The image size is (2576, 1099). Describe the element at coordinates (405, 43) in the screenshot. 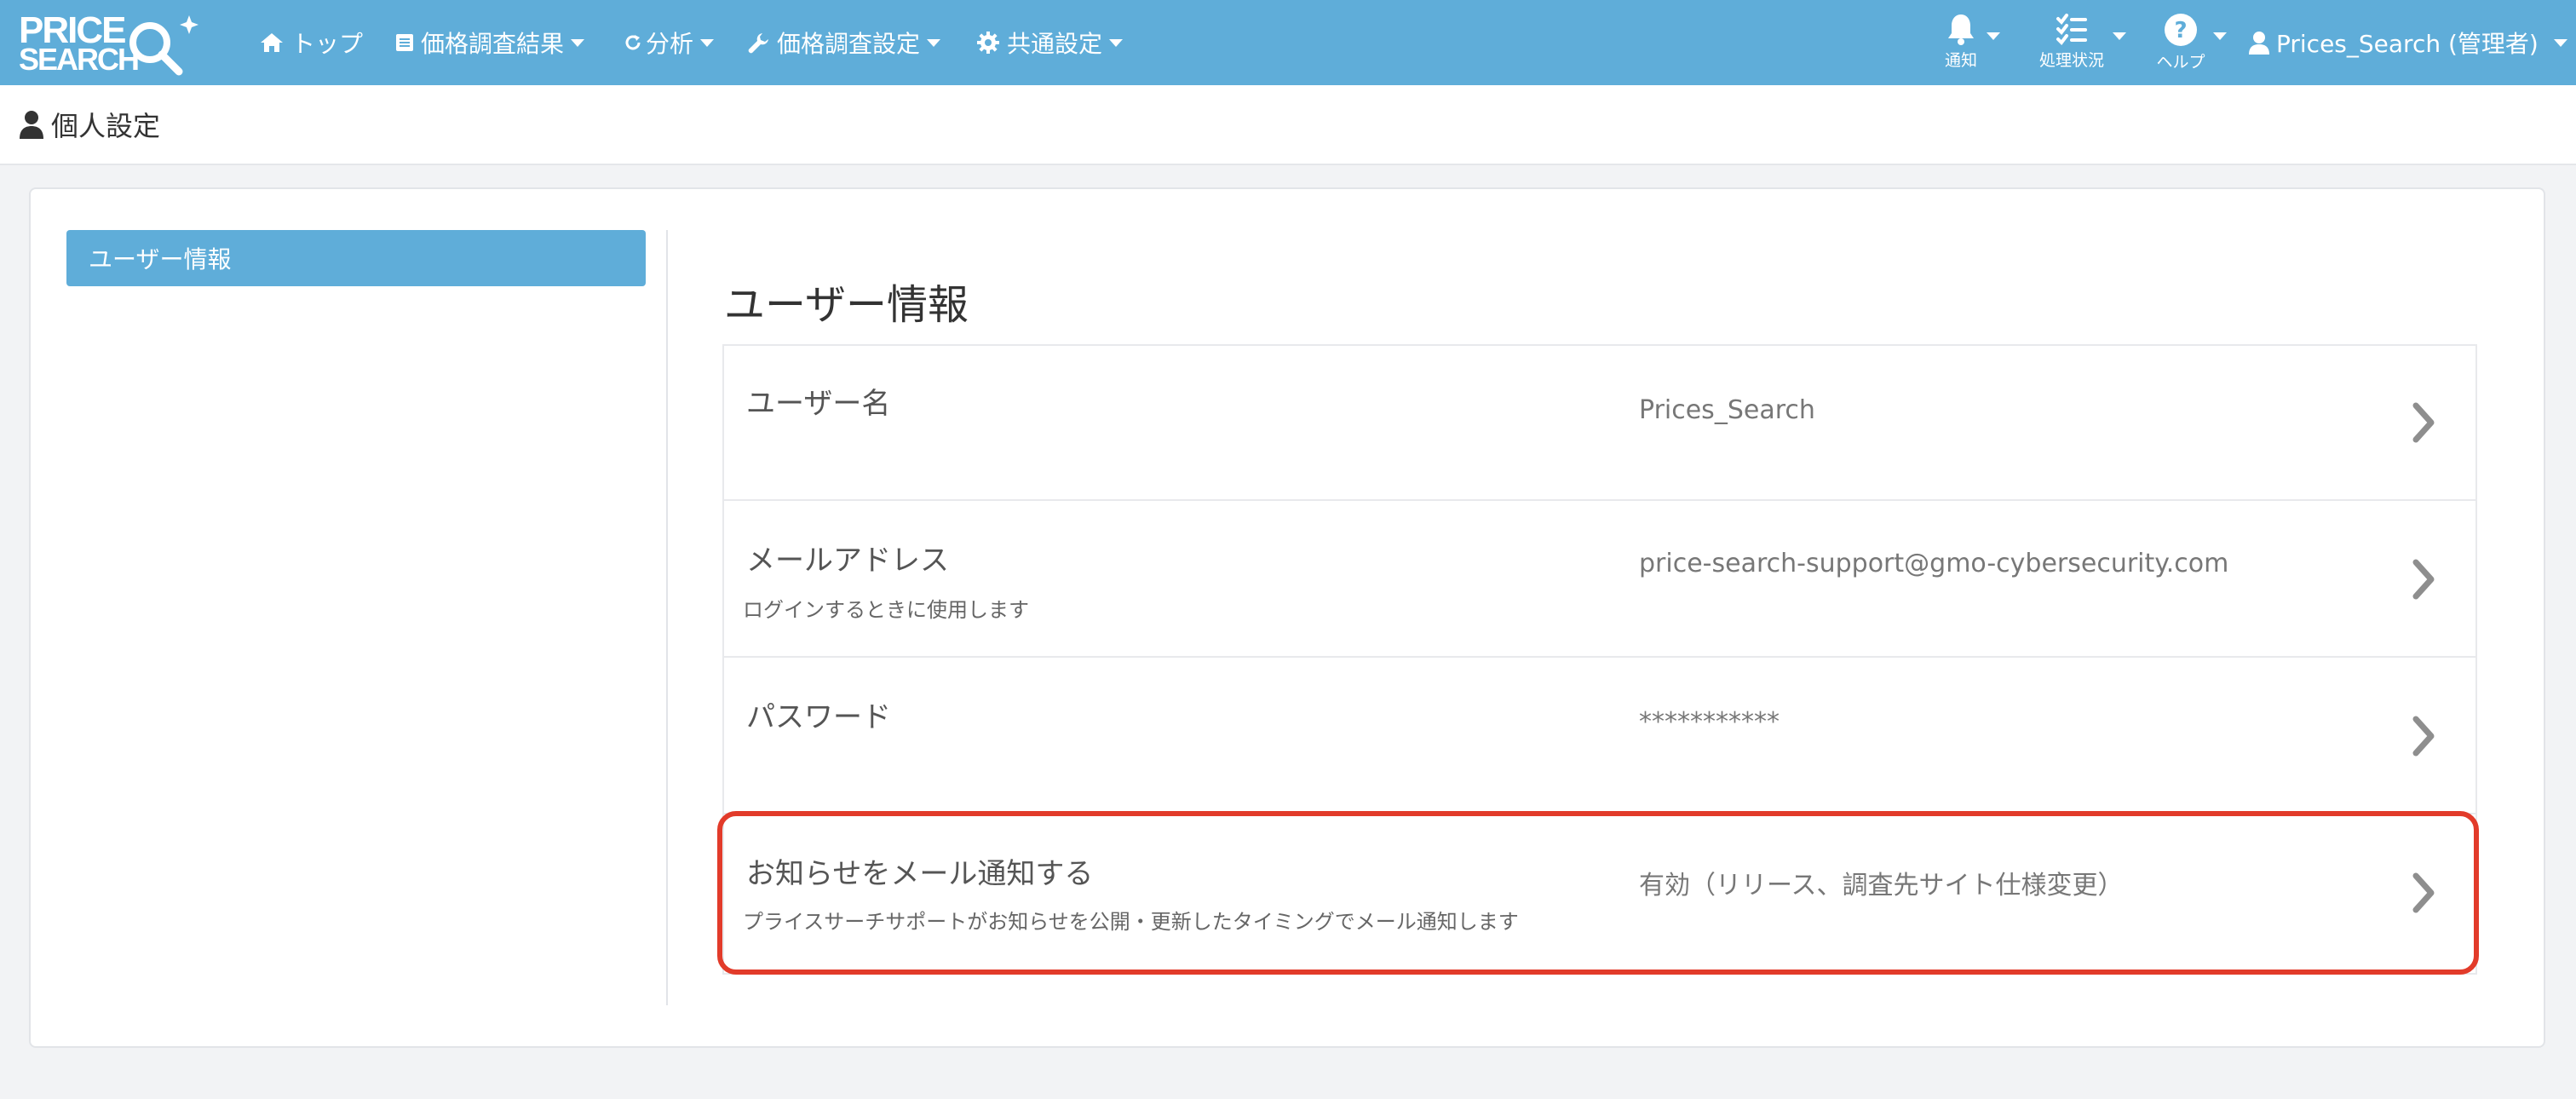

I see `list-icon` at that location.